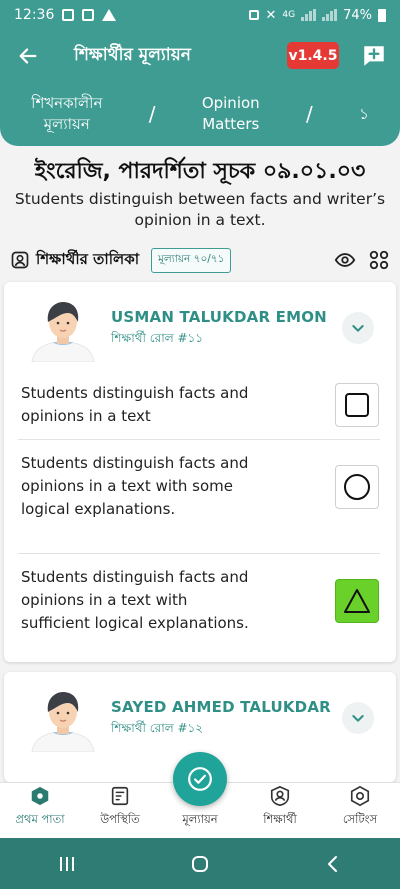 This screenshot has height=889, width=400. I want to click on back-nav-icon, so click(333, 864).